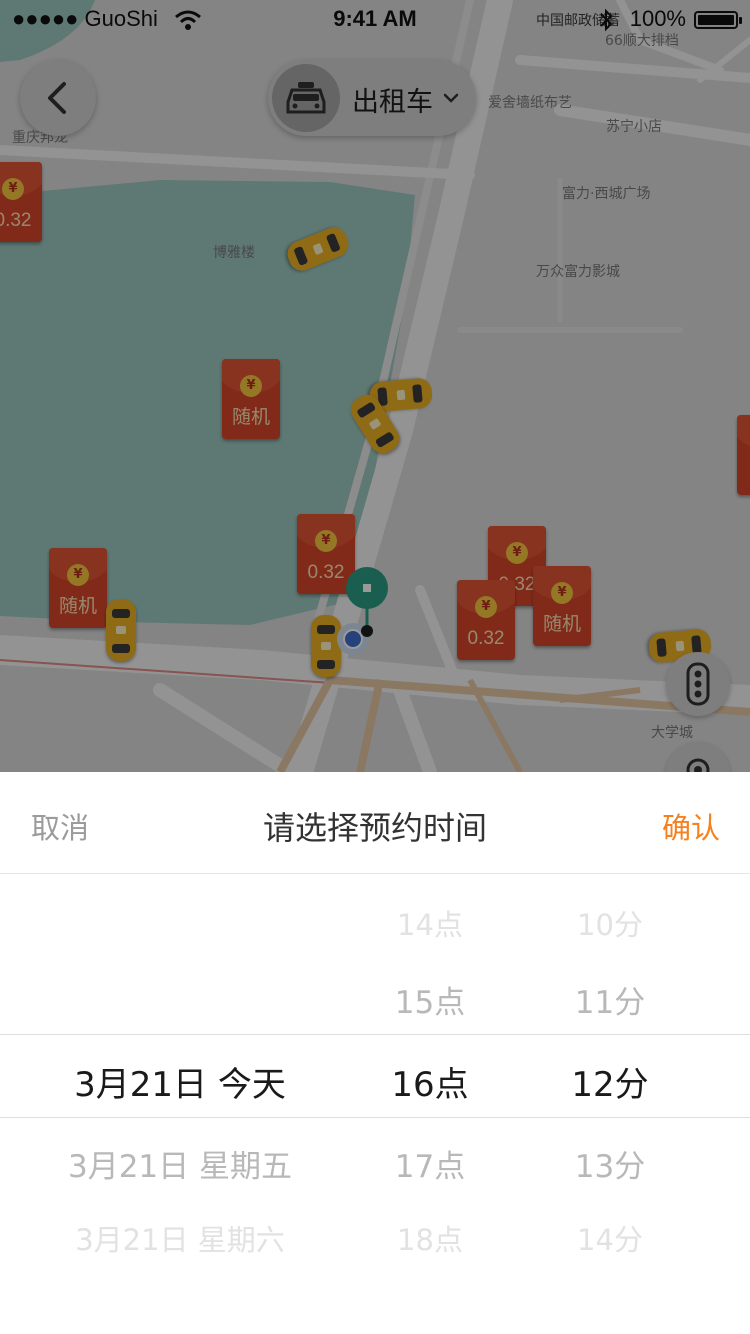 The image size is (750, 1334). I want to click on minute-option: 11分, so click(610, 999).